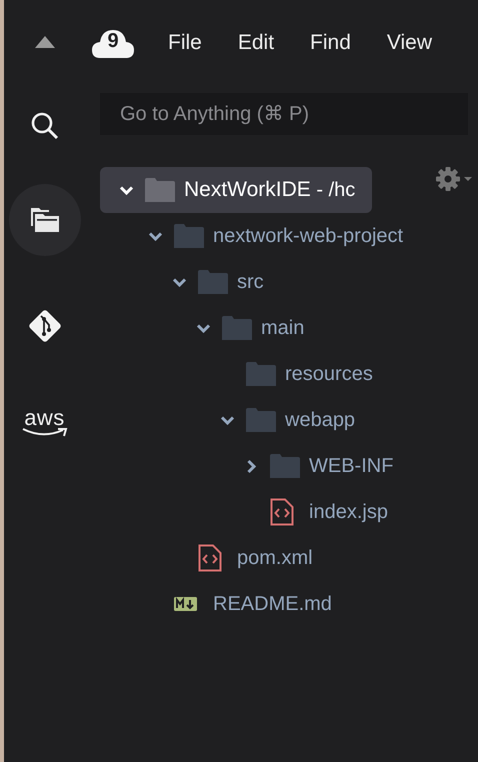  I want to click on file-name: NextWorkIDE - /hc, so click(270, 190).